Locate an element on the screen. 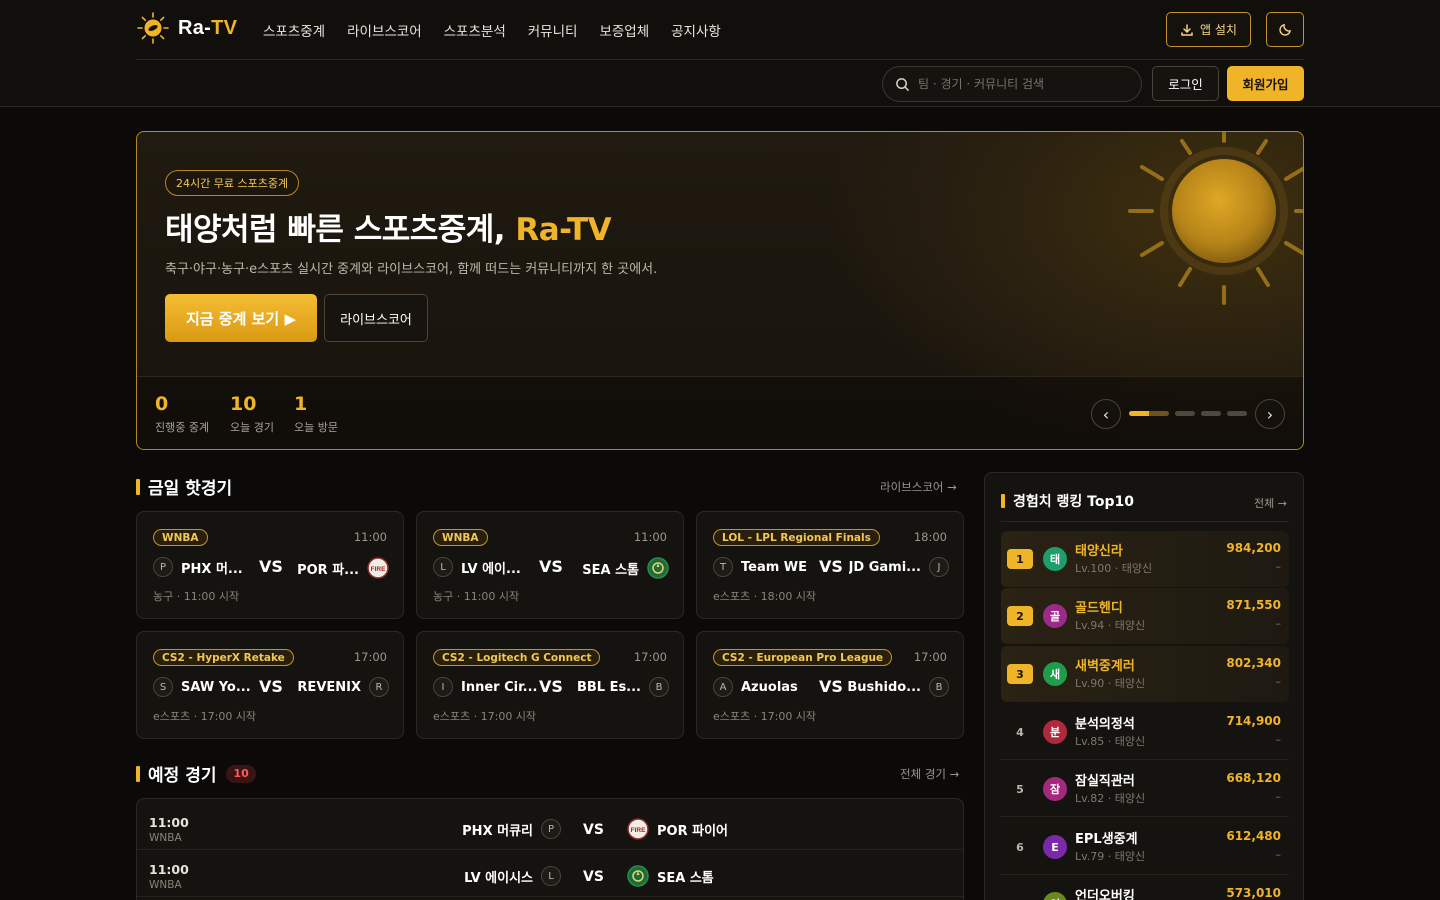 This screenshot has width=1440, height=900. fire-logo-icon: FIRE is located at coordinates (638, 829).